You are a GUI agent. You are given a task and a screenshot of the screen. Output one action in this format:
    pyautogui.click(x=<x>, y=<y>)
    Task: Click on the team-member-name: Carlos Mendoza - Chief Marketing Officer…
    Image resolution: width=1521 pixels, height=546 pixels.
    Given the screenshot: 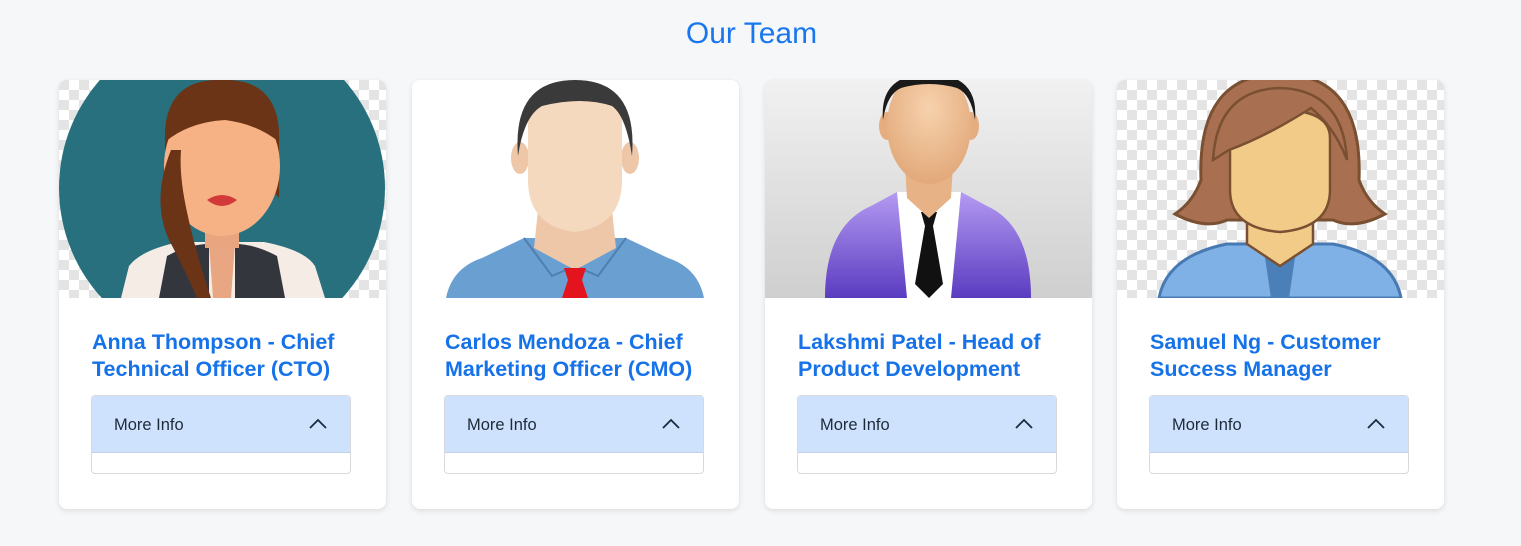 What is the action you would take?
    pyautogui.click(x=569, y=355)
    